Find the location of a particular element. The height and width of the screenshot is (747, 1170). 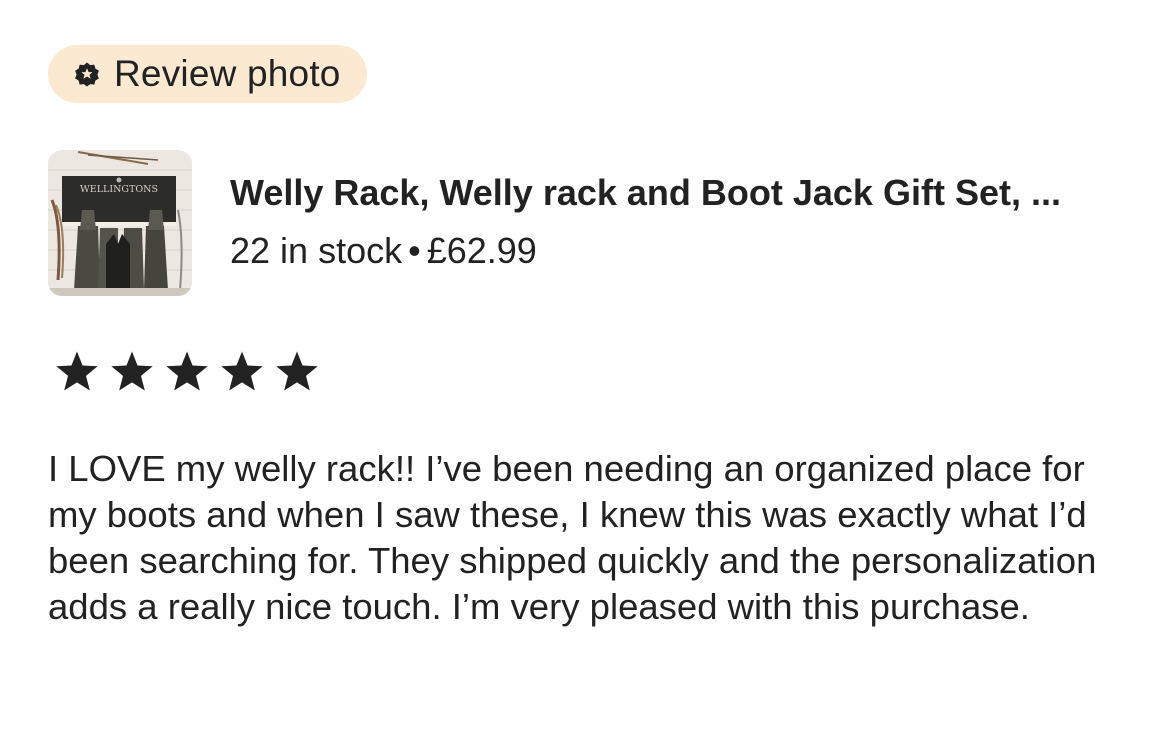

thumbnail-sign-text: WELLINGTONS is located at coordinates (119, 189).